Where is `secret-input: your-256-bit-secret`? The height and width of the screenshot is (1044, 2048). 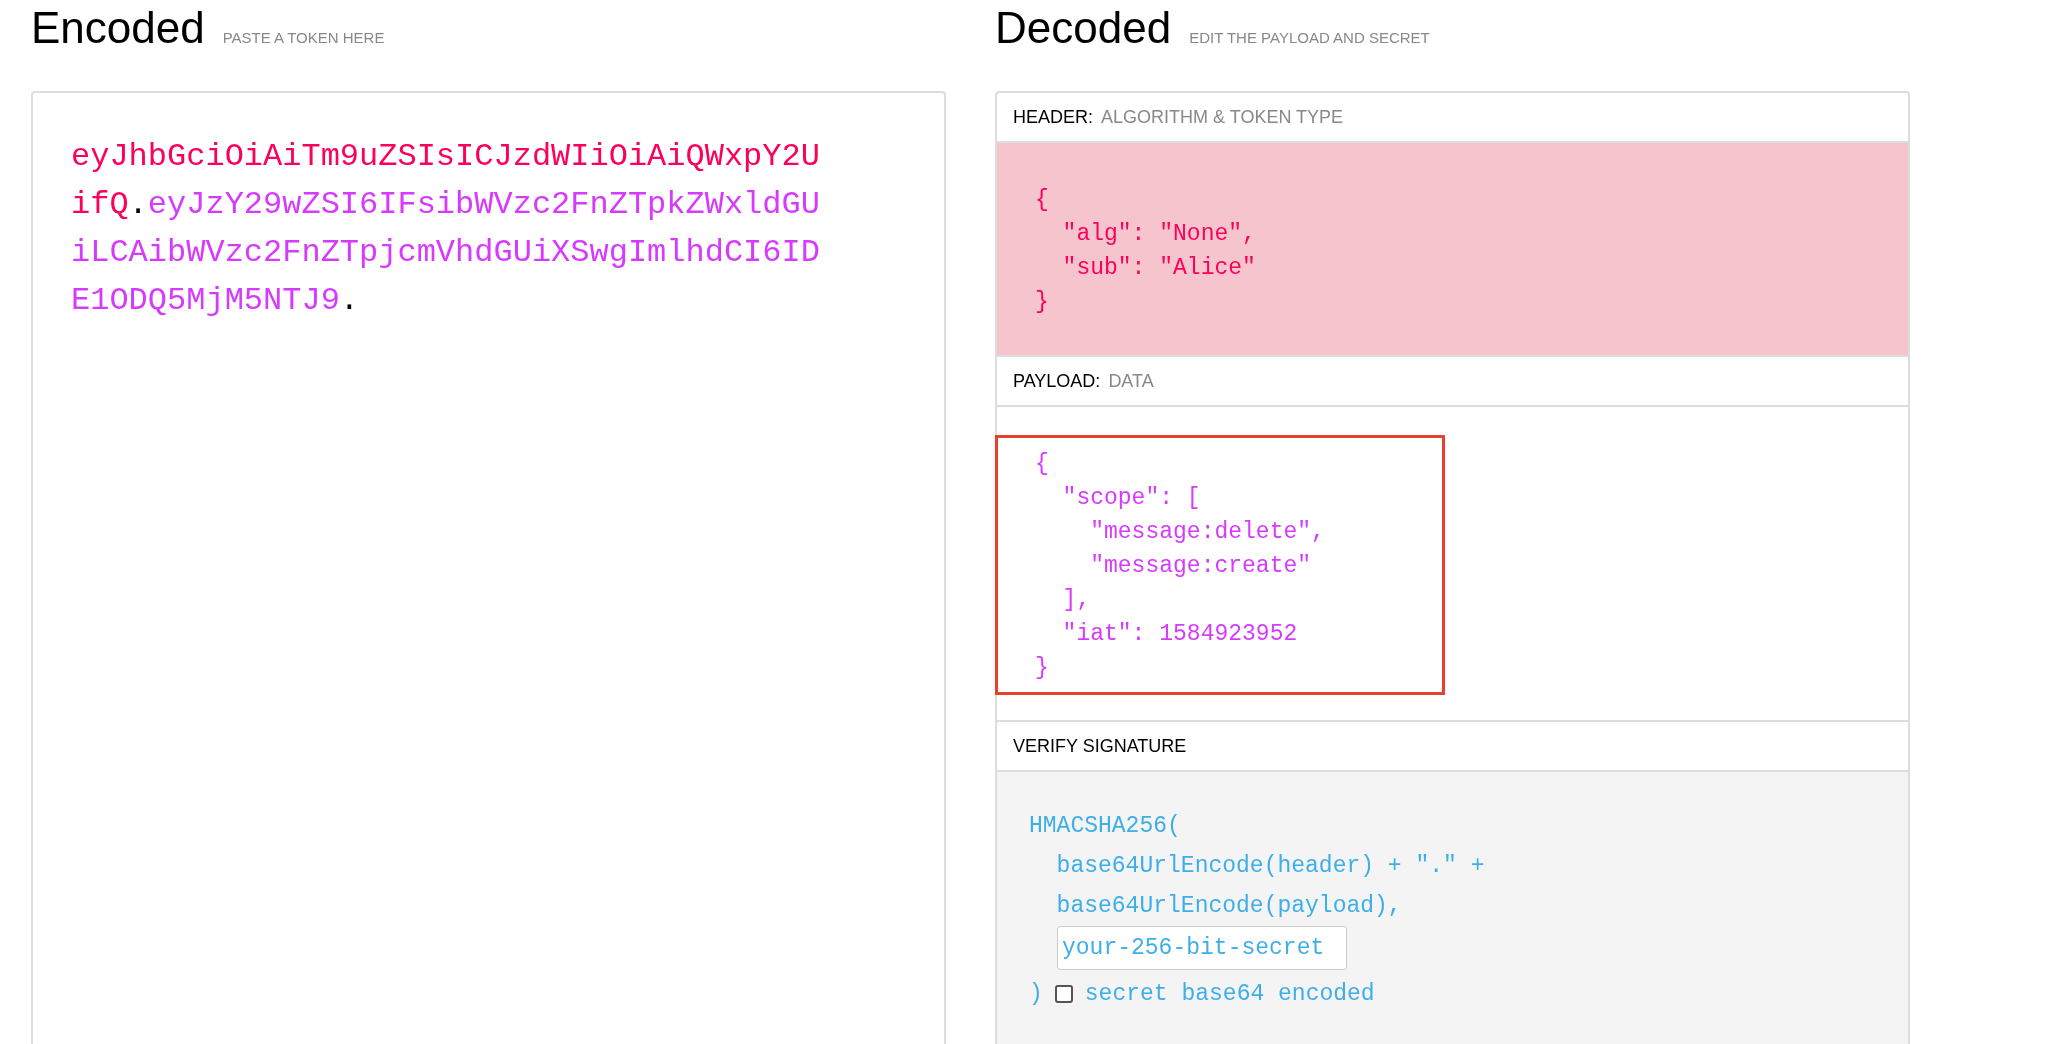
secret-input: your-256-bit-secret is located at coordinates (1202, 948).